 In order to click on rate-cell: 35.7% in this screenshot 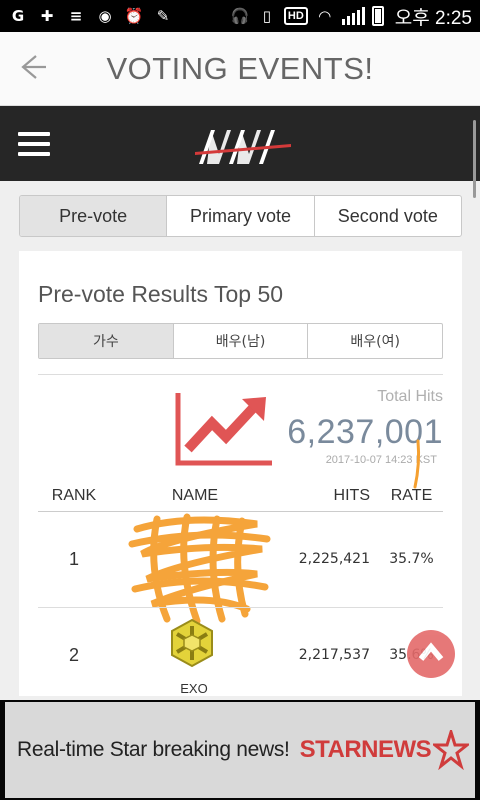, I will do `click(411, 559)`.